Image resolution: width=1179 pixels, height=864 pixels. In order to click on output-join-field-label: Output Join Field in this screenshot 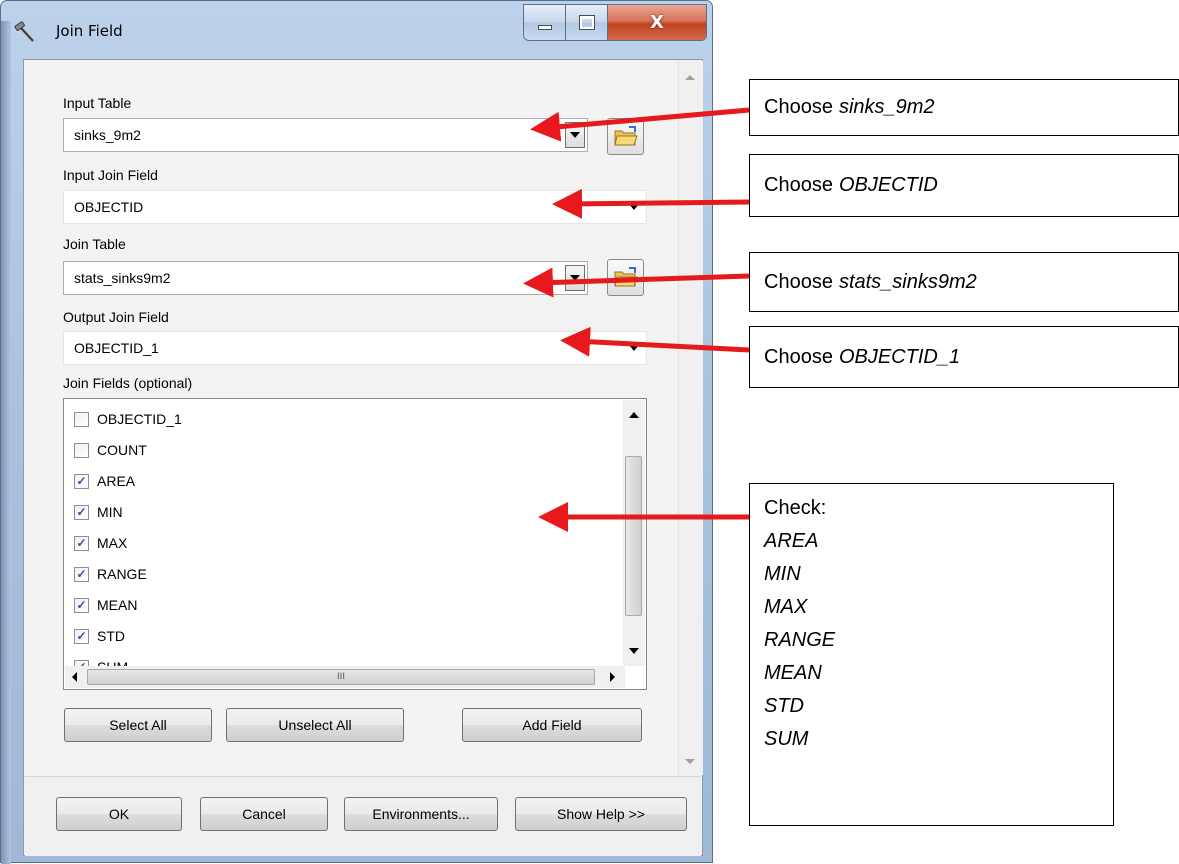, I will do `click(116, 317)`.